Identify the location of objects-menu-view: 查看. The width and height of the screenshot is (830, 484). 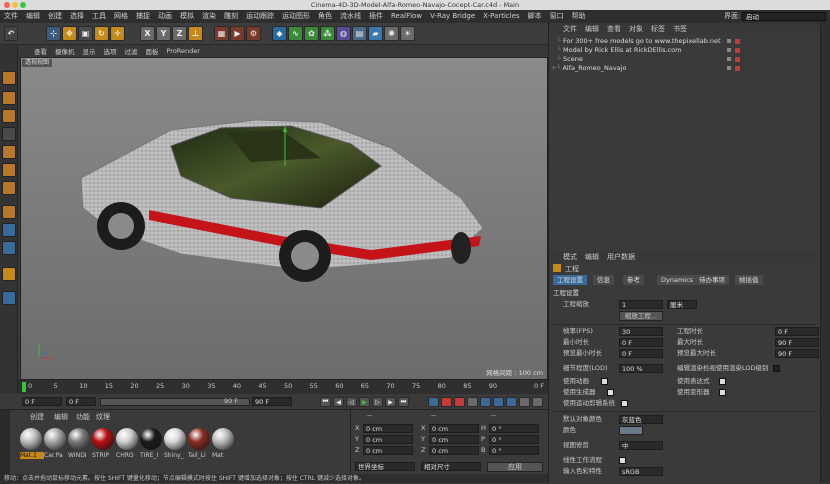
(614, 29).